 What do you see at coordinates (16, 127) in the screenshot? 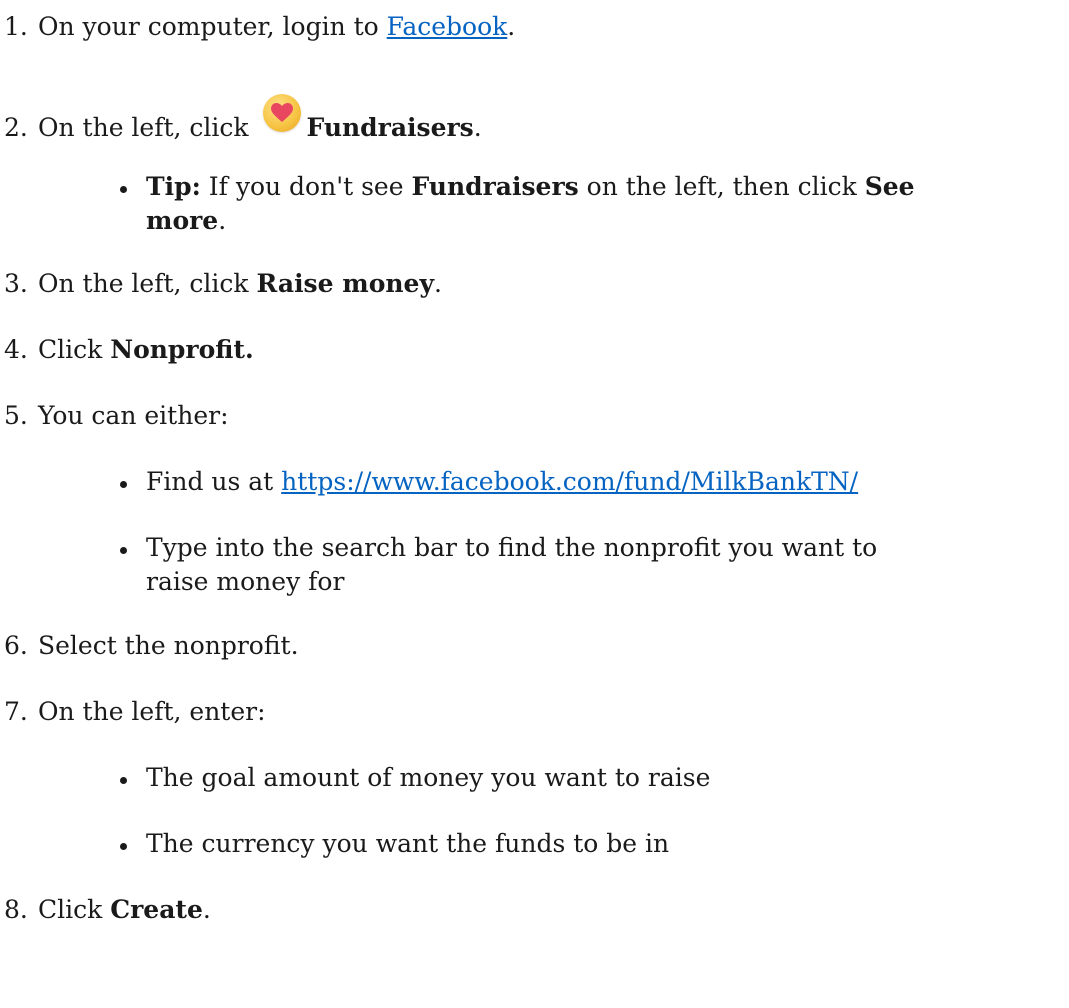
I see `step-number: 2.` at bounding box center [16, 127].